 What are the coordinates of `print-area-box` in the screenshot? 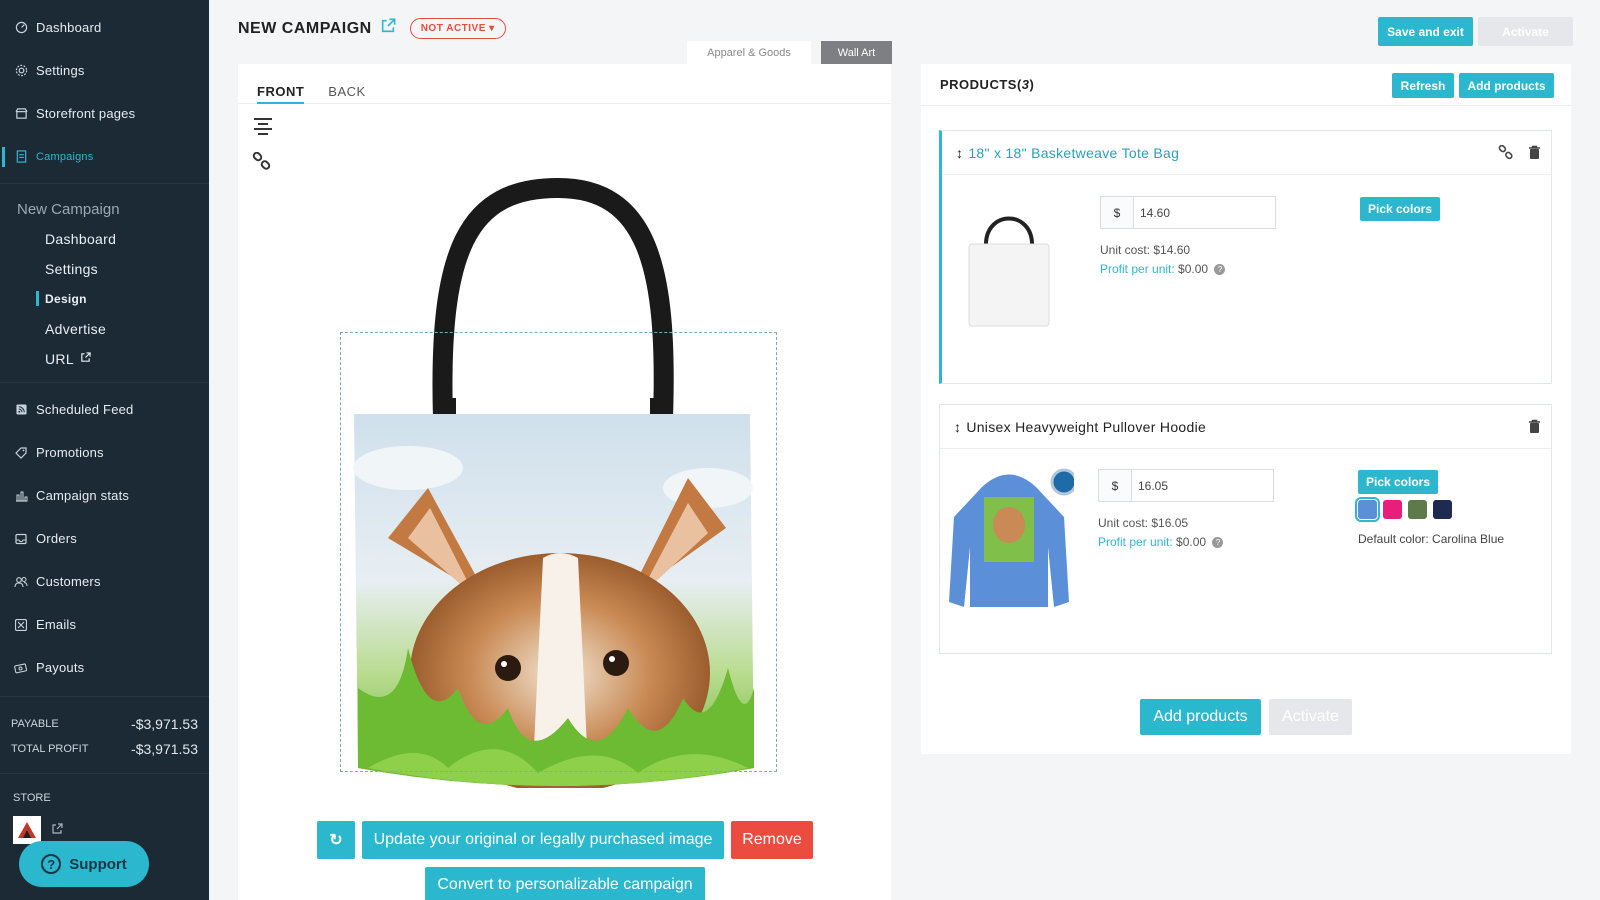 It's located at (558, 552).